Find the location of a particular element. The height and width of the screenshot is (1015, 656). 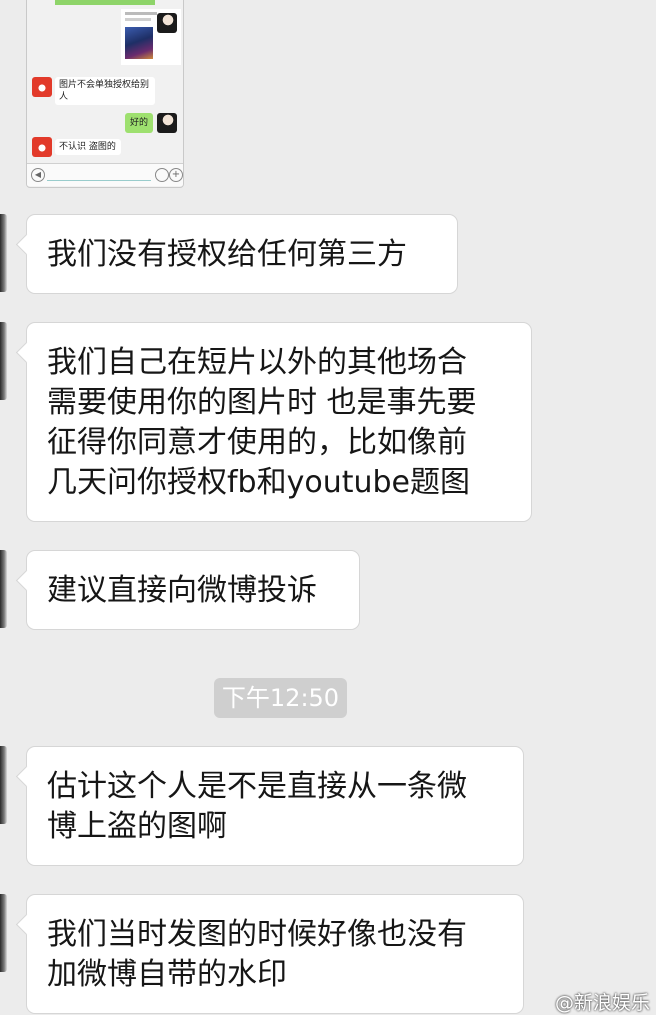

message-bubble: 我们没有授权给任何第三方 is located at coordinates (242, 254).